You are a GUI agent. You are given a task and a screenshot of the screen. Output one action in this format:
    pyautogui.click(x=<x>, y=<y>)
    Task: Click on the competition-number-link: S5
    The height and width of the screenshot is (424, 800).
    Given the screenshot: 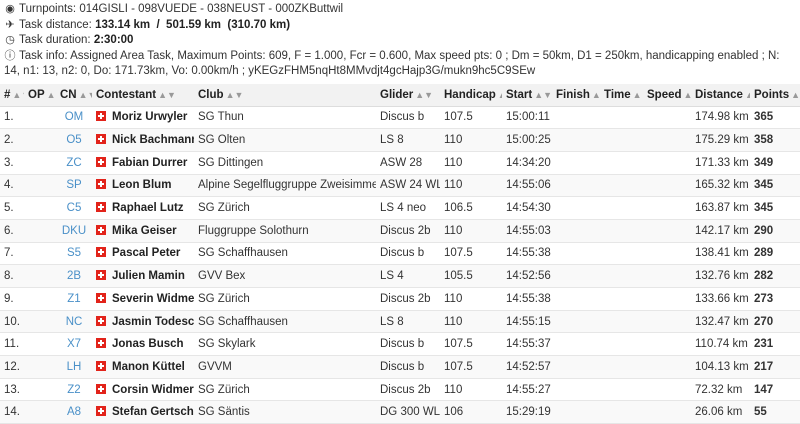 What is the action you would take?
    pyautogui.click(x=74, y=253)
    